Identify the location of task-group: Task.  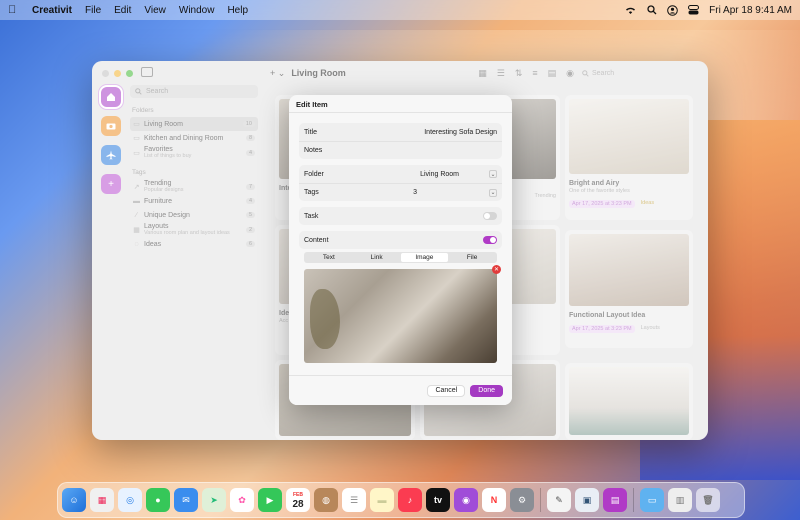
(400, 216).